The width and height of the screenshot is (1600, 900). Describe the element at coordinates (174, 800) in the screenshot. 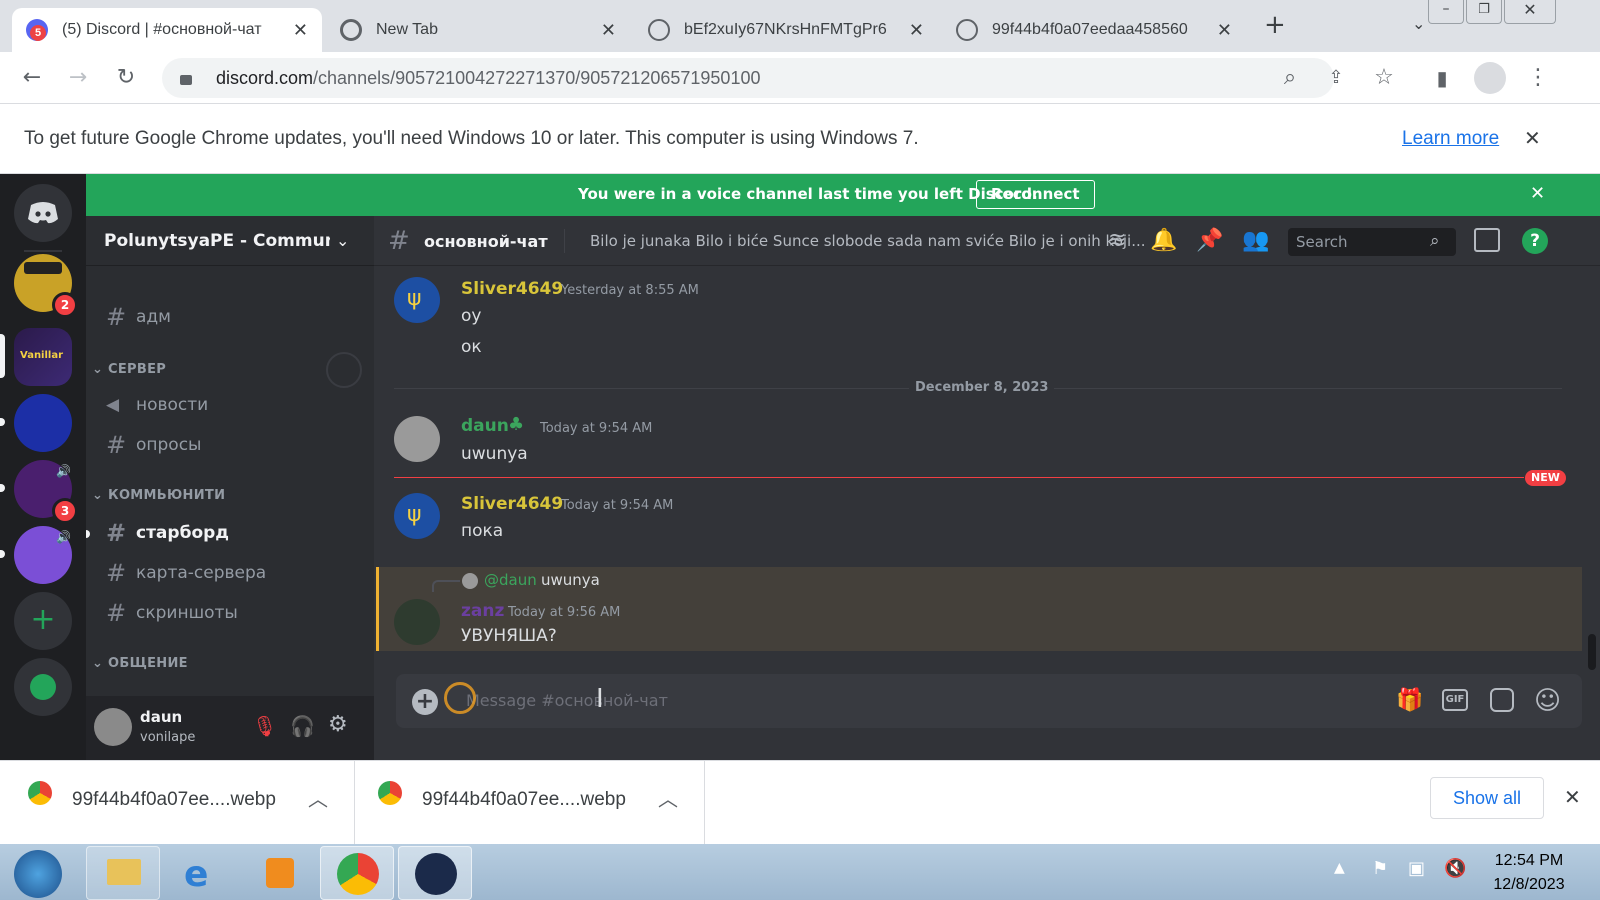

I see `download-item-1: 99f44b4f0a07ee....webp` at that location.